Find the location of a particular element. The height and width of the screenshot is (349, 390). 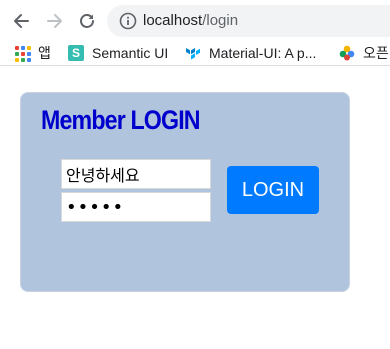

url-text: localhost/login is located at coordinates (190, 21).